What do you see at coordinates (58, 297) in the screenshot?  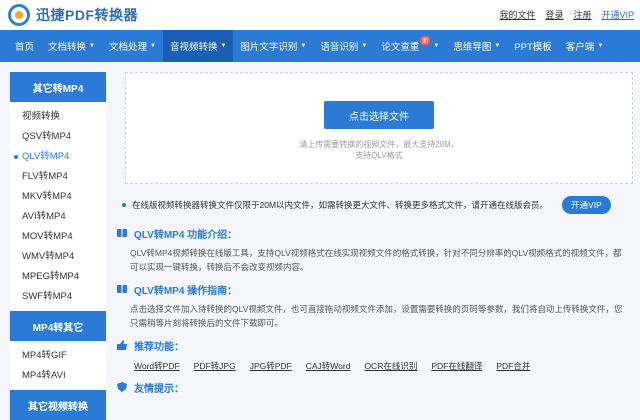 I see `sidebar-item: SWF转MP4` at bounding box center [58, 297].